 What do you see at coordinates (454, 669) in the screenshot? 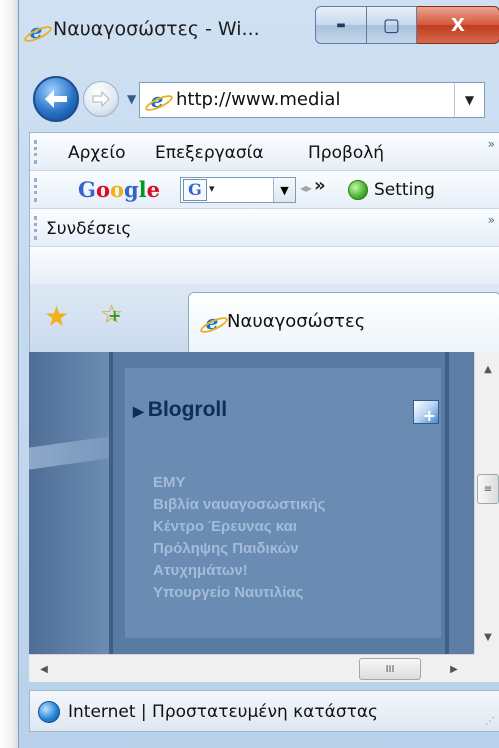
I see `scroll-right-button: ▶` at bounding box center [454, 669].